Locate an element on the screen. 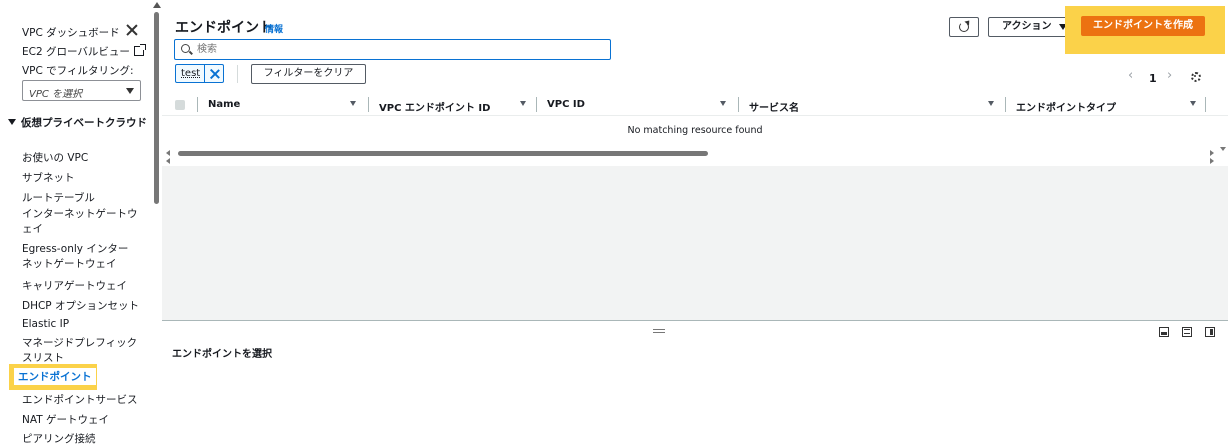 The image size is (1228, 446). page-title: エンドポイント is located at coordinates (224, 28).